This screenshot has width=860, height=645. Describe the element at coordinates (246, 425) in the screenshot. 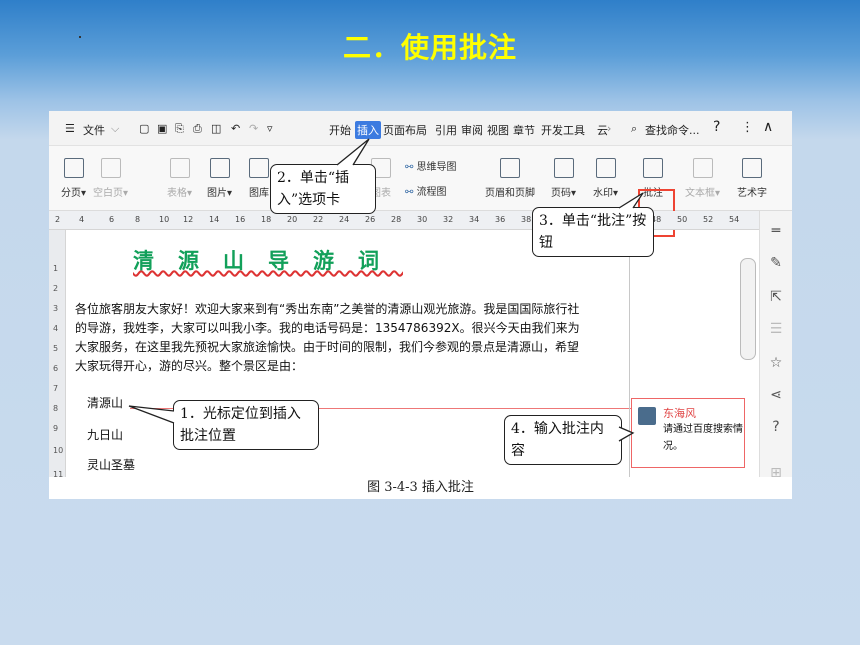

I see `callout-cursor-position: 1．光标定位到插入批注位置` at that location.